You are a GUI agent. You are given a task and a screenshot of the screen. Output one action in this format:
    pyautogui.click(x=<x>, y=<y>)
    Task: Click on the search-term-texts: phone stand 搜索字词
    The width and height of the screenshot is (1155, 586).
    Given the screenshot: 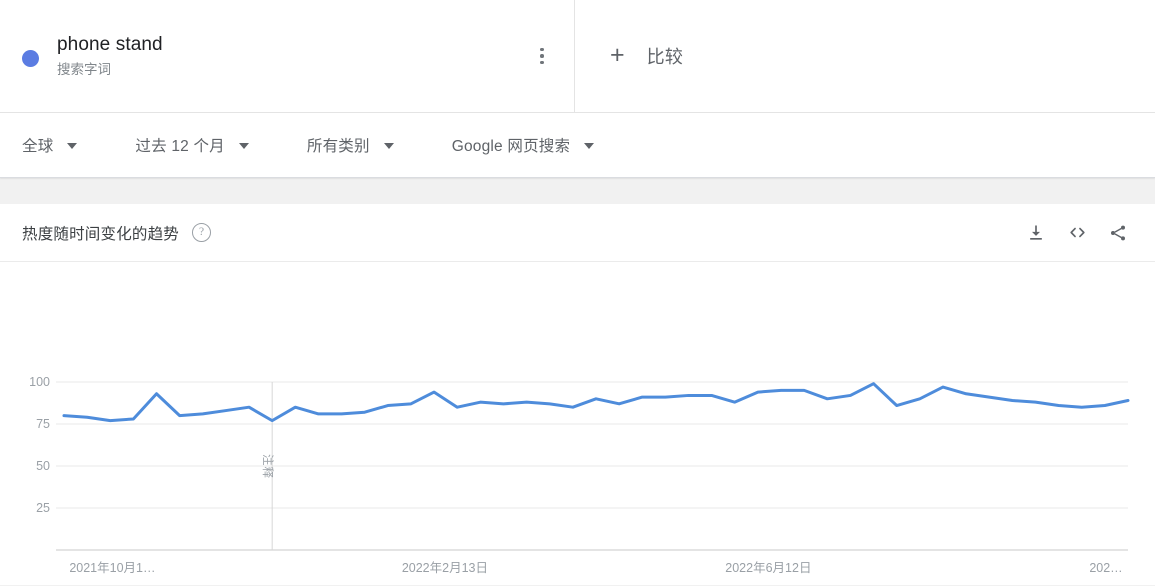 What is the action you would take?
    pyautogui.click(x=292, y=56)
    